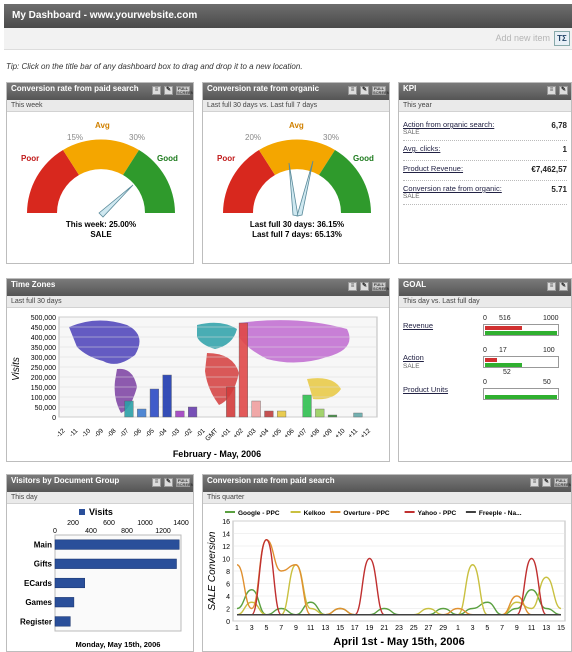  What do you see at coordinates (82, 512) in the screenshot?
I see `legend-swatch` at bounding box center [82, 512].